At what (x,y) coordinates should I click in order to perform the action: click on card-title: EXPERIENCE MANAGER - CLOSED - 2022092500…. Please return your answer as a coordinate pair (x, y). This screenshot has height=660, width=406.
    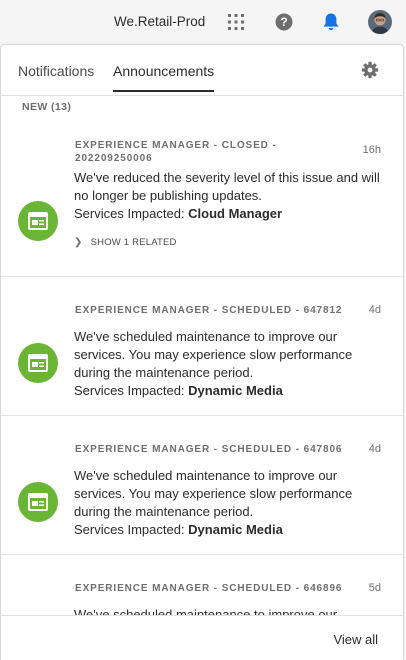
    Looking at the image, I should click on (176, 152).